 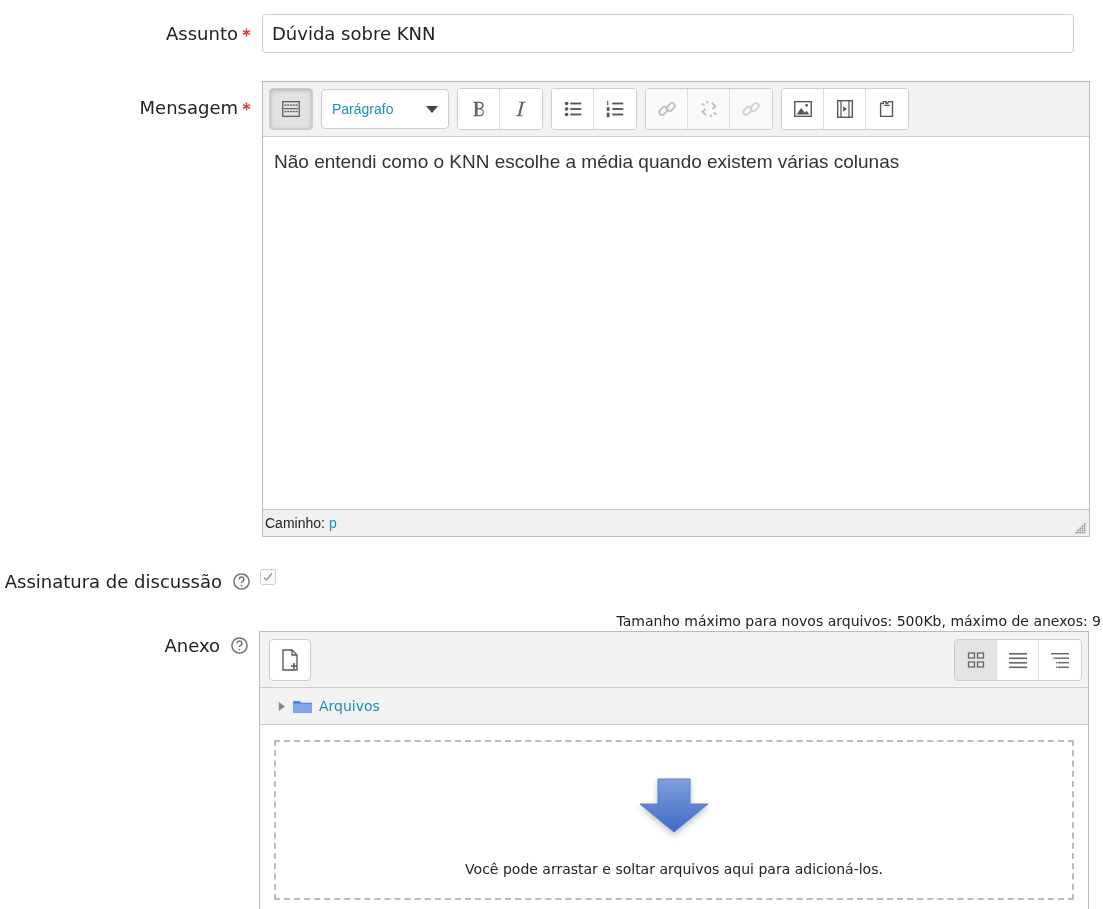 What do you see at coordinates (239, 645) in the screenshot?
I see `help-icon` at bounding box center [239, 645].